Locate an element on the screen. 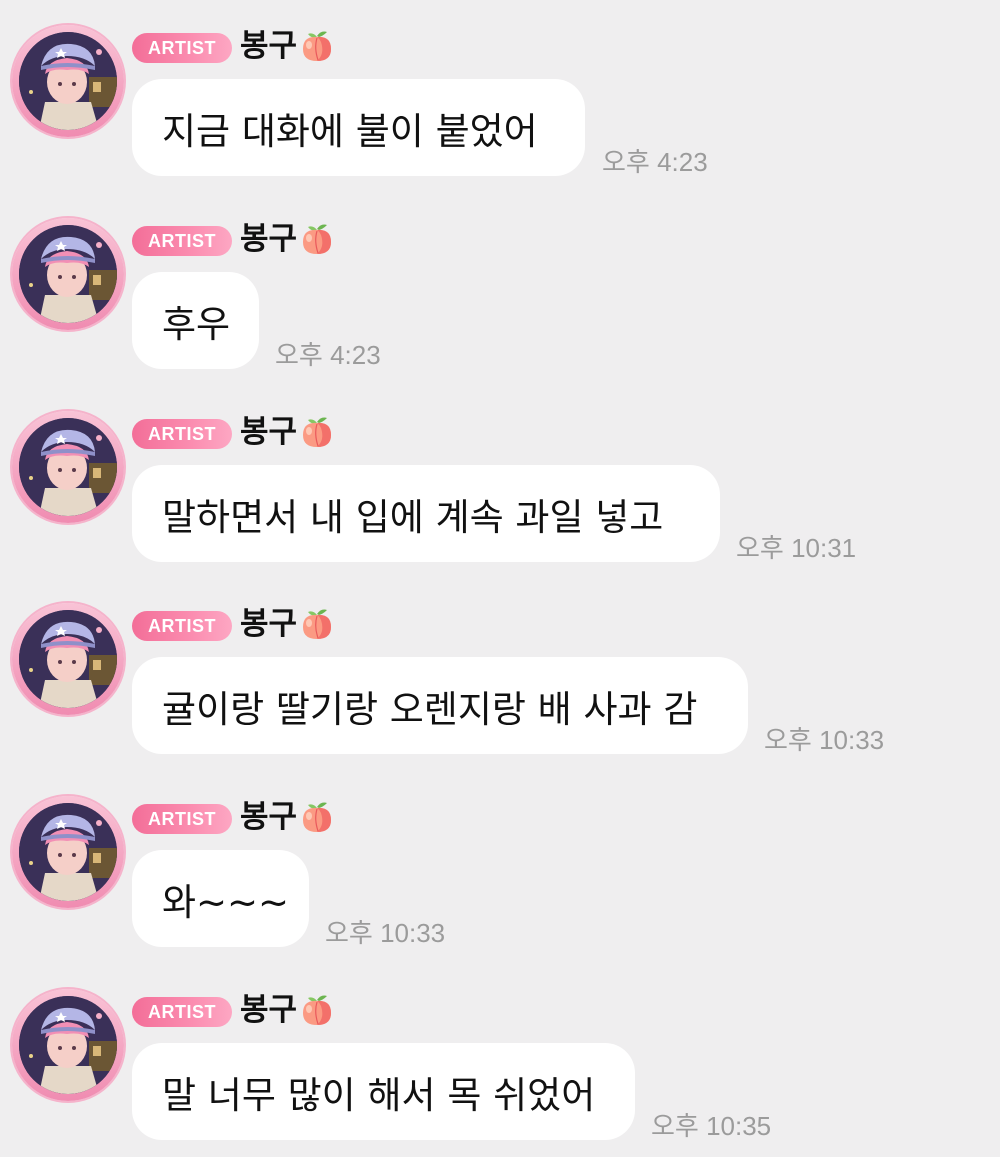  message-bubble: 말 너무 많이 해서 목 쉬었어 is located at coordinates (383, 1091).